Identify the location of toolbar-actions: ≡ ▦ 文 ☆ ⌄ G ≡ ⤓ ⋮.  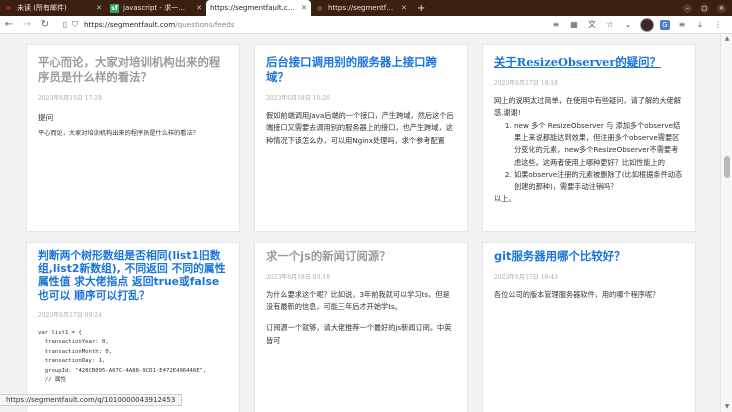
(641, 24).